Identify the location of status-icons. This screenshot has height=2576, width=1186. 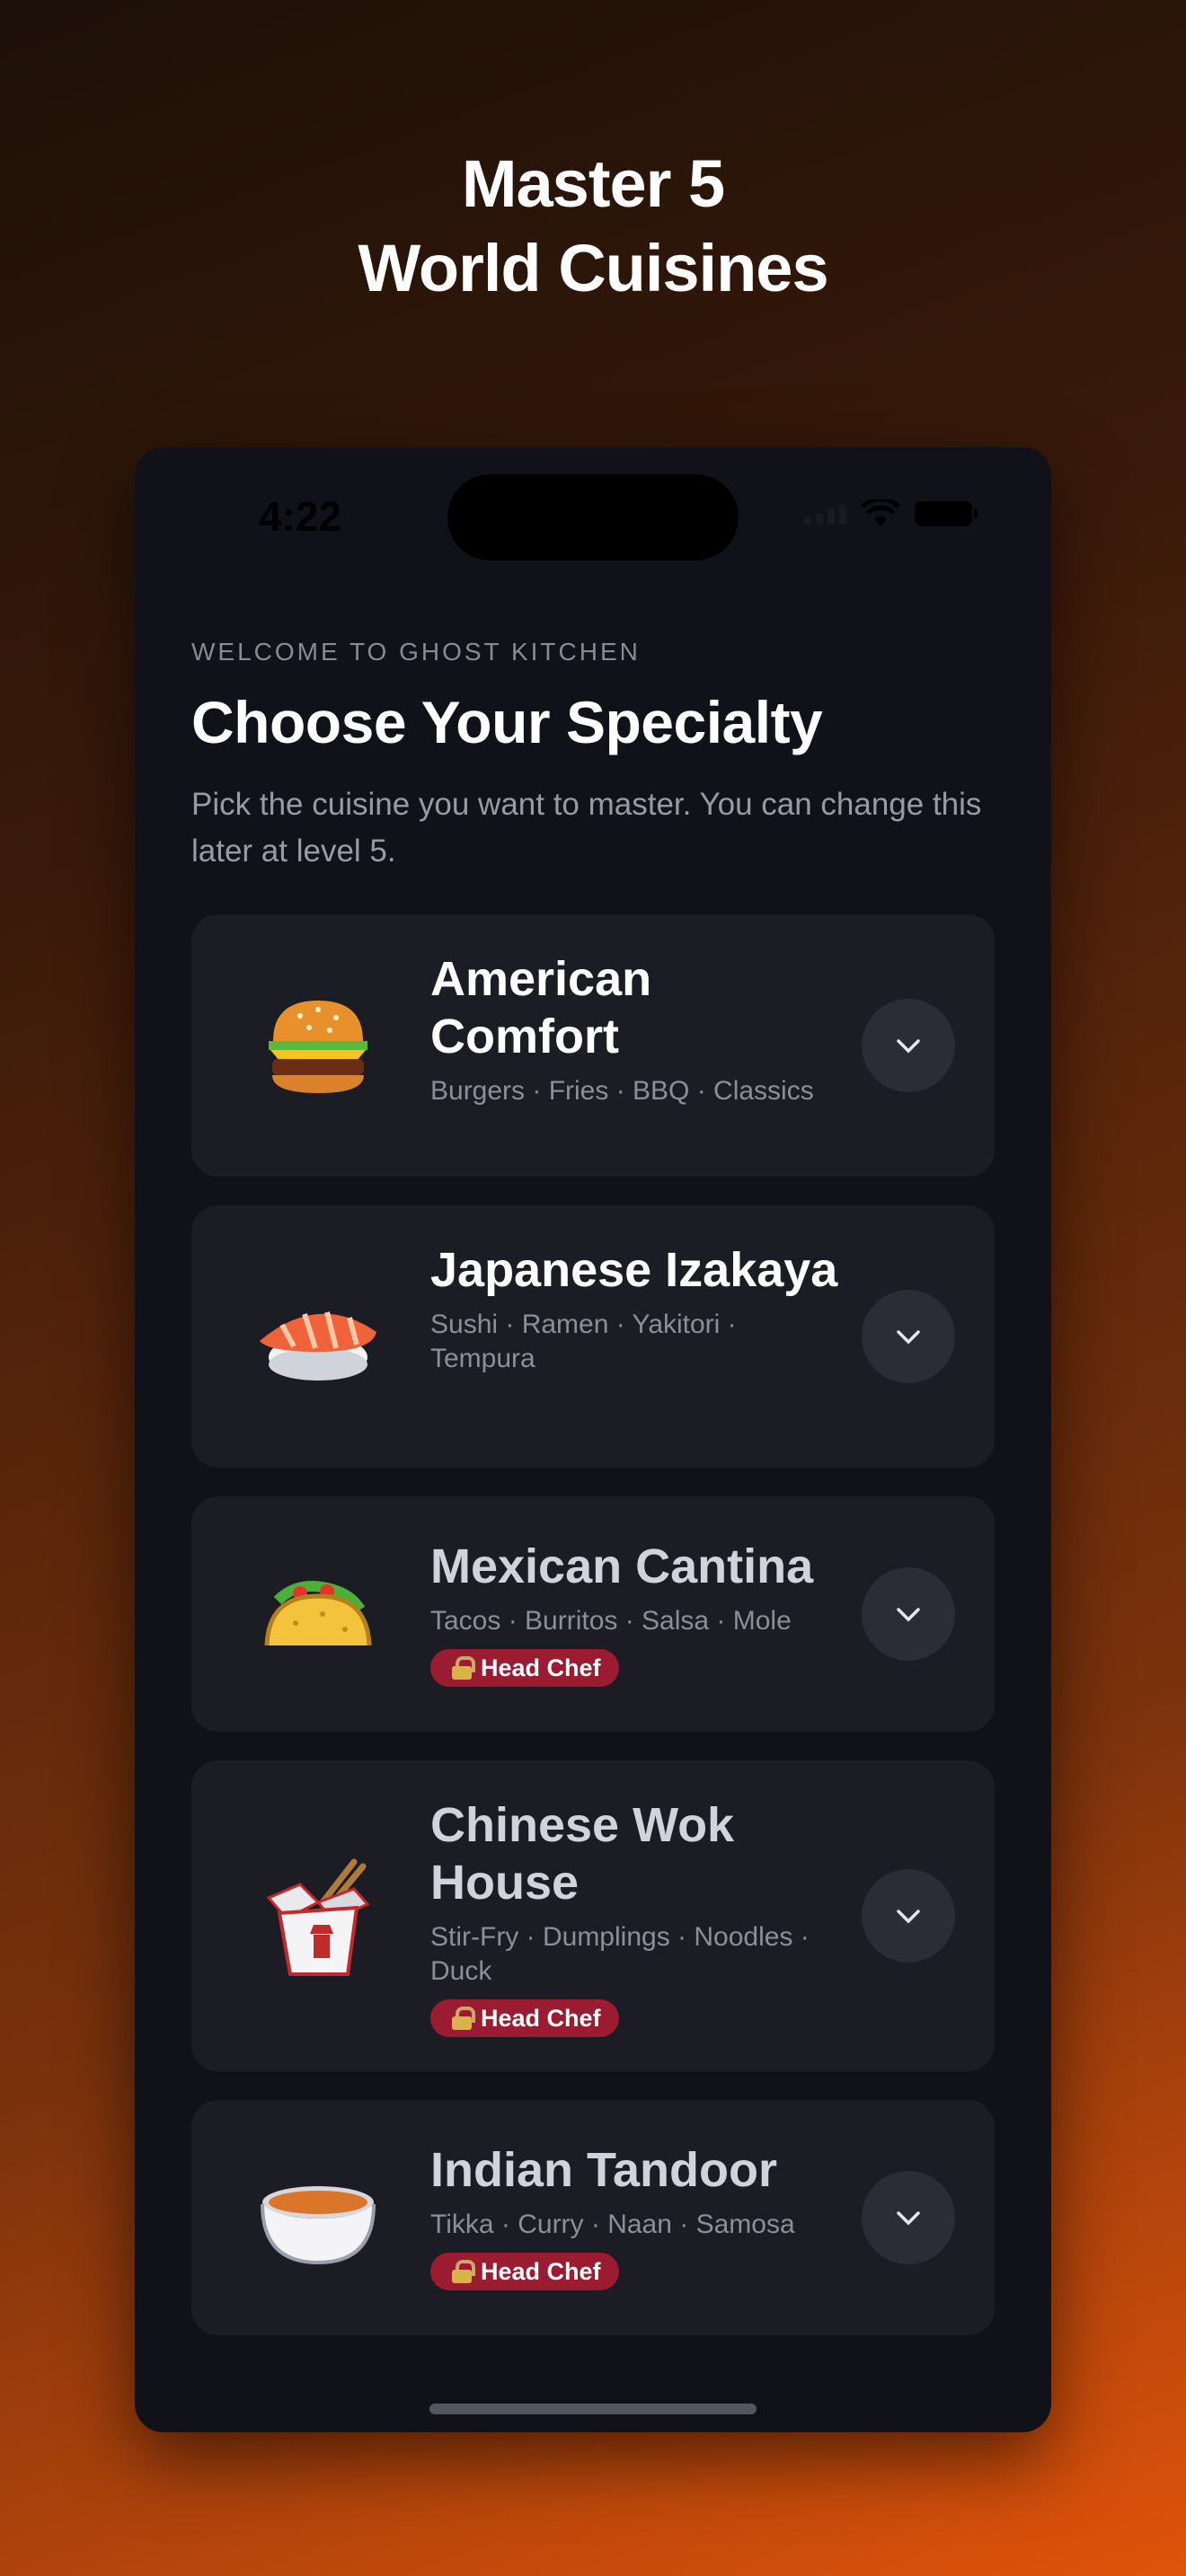
(891, 513).